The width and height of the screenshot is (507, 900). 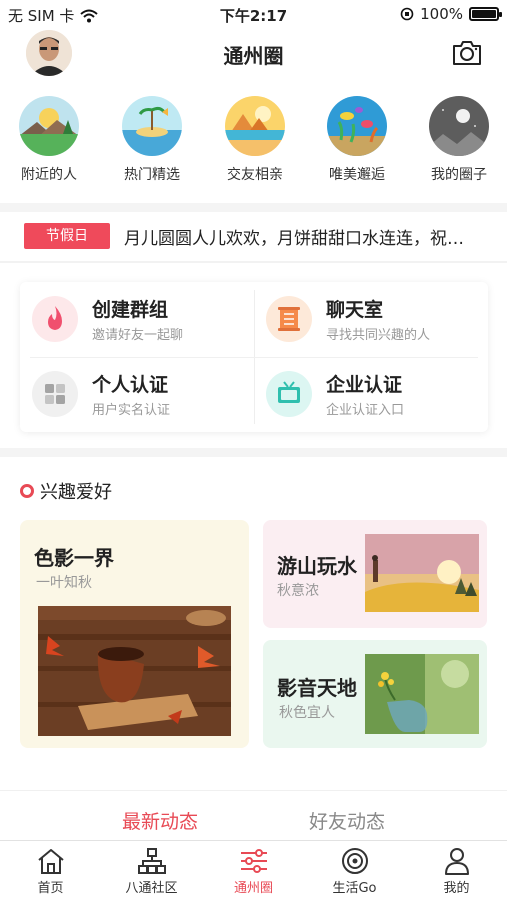 I want to click on holiday-tag: 节假日, so click(x=67, y=236).